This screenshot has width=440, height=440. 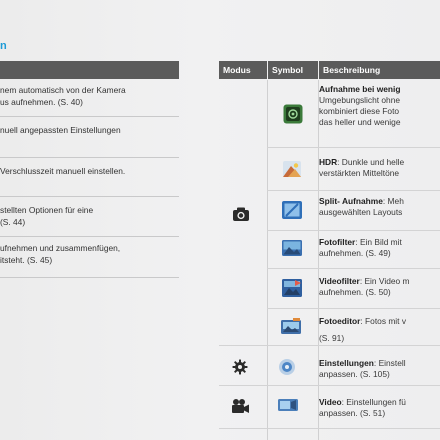 I want to click on settings-mode-icon, so click(x=240, y=367).